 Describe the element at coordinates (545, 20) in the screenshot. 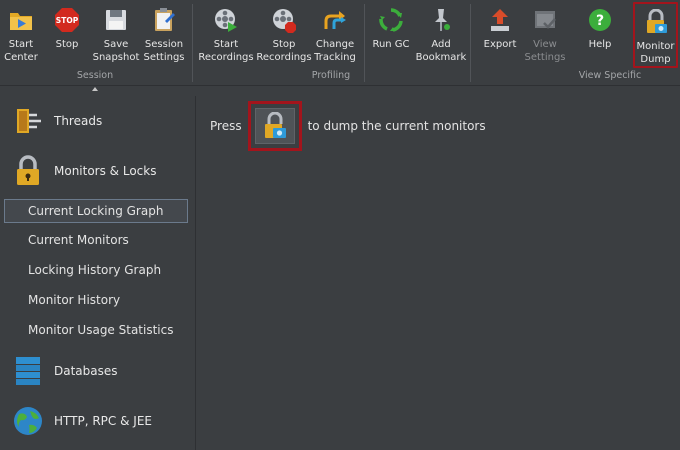

I see `view-settings-icon` at that location.